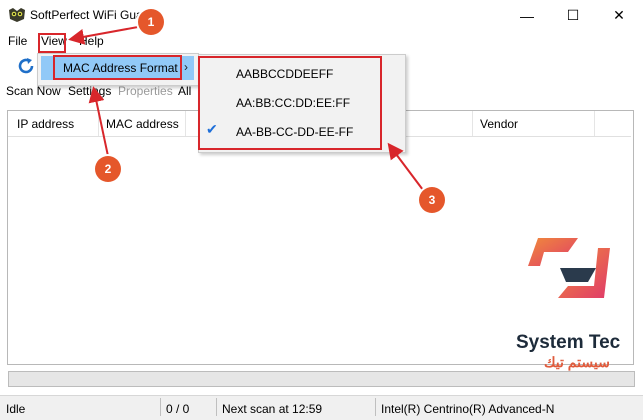 This screenshot has width=643, height=420. Describe the element at coordinates (142, 124) in the screenshot. I see `column-mac-address: MAC address` at that location.